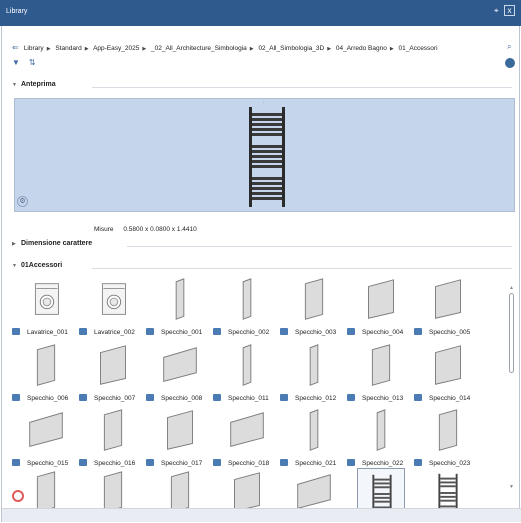 The image size is (521, 523). I want to click on library-item: Lavatrice_001, so click(43, 309).